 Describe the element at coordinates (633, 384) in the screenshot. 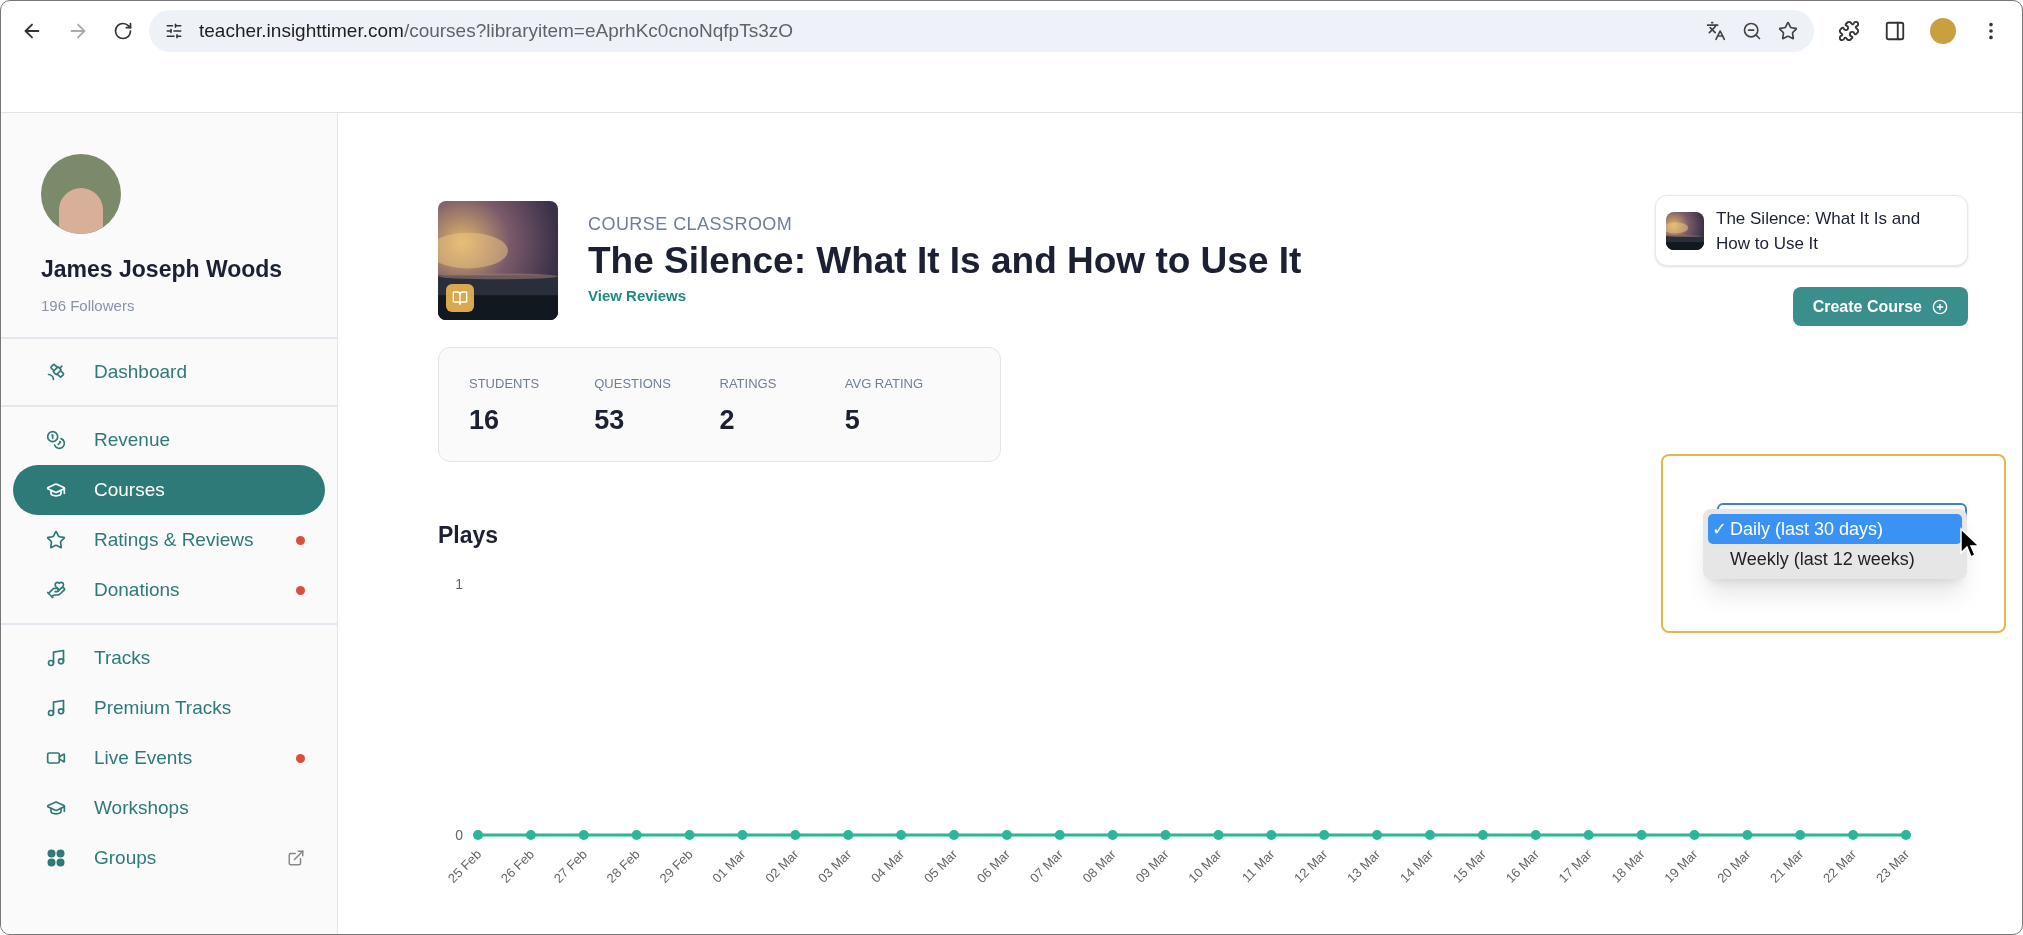

I see `stat-label: QUESTIONS` at that location.